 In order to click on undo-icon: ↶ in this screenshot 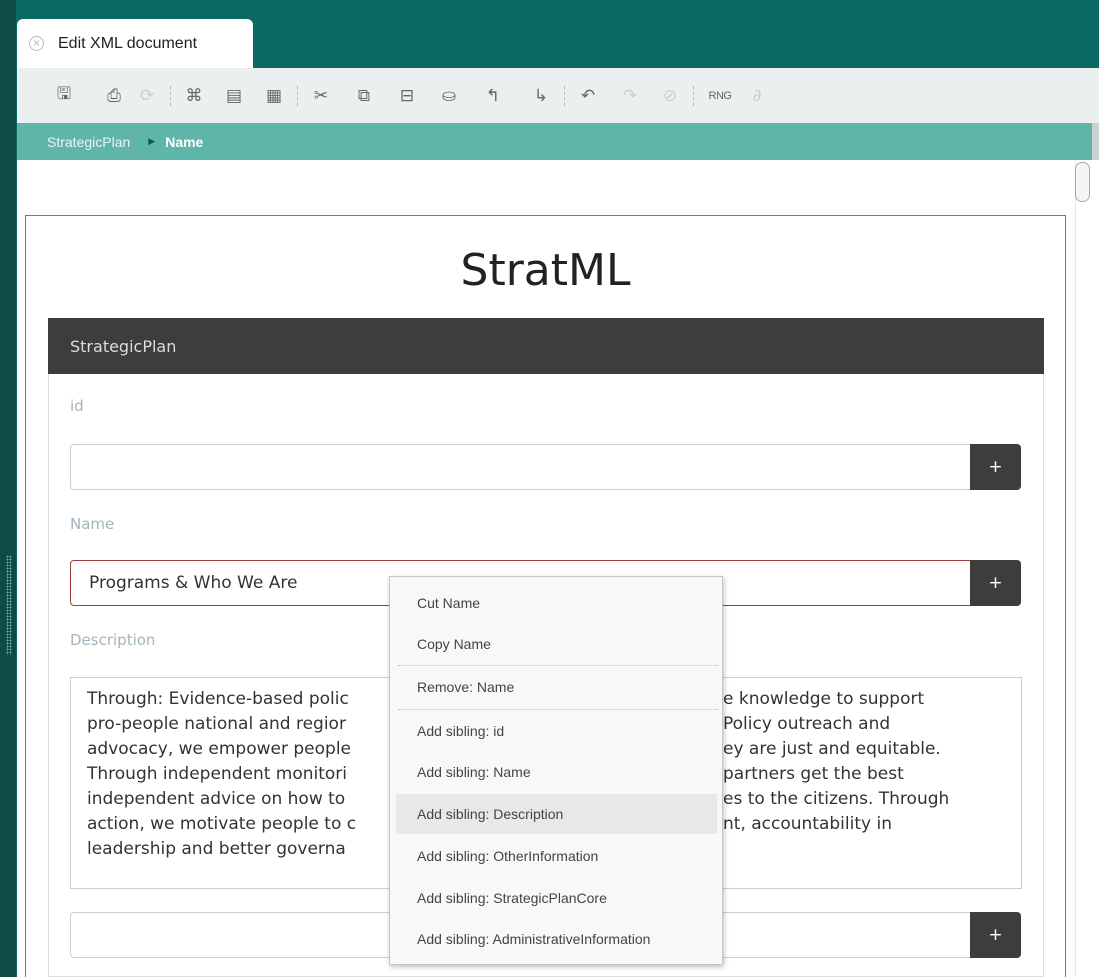, I will do `click(588, 96)`.